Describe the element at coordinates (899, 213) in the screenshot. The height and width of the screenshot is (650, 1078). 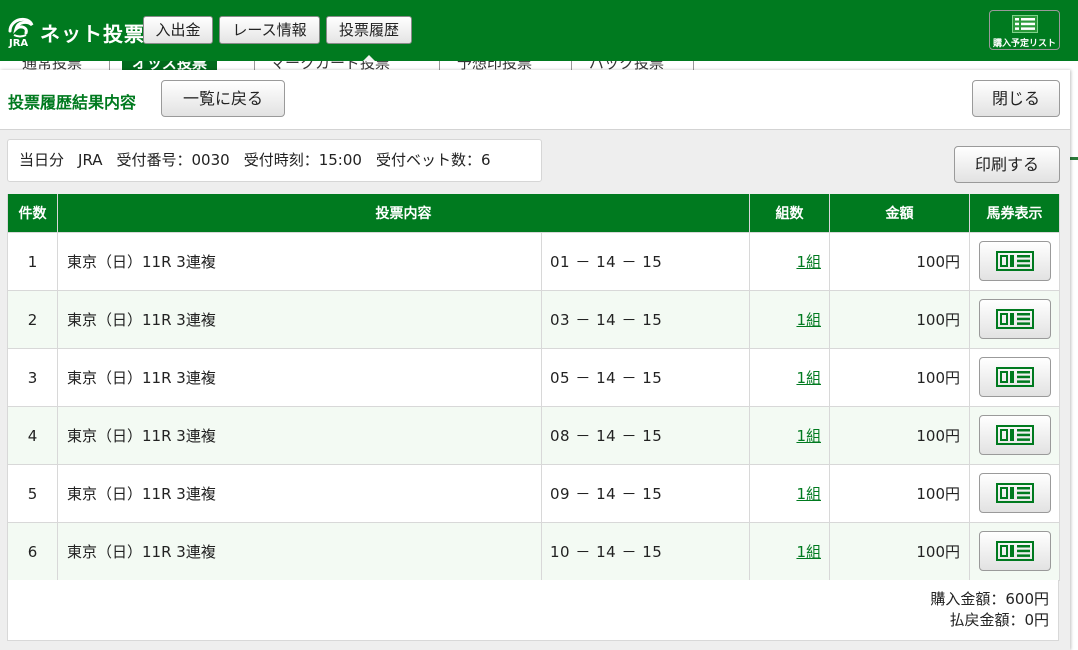
I see `header-amount: 金額` at that location.